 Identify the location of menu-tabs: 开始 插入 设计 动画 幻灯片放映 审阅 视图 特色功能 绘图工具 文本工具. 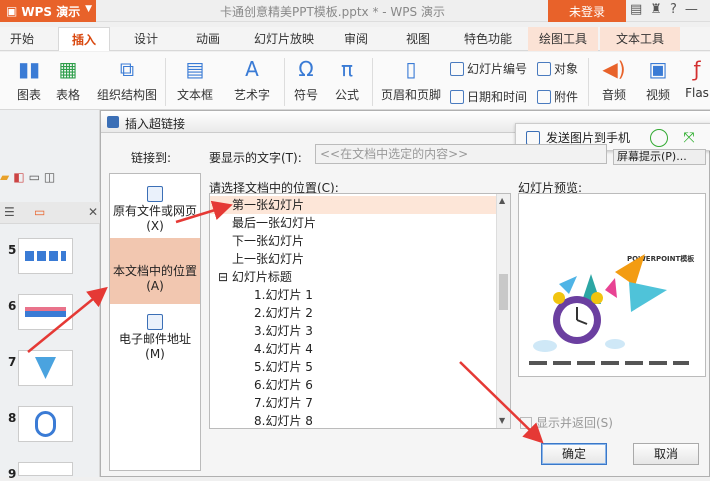
(355, 39).